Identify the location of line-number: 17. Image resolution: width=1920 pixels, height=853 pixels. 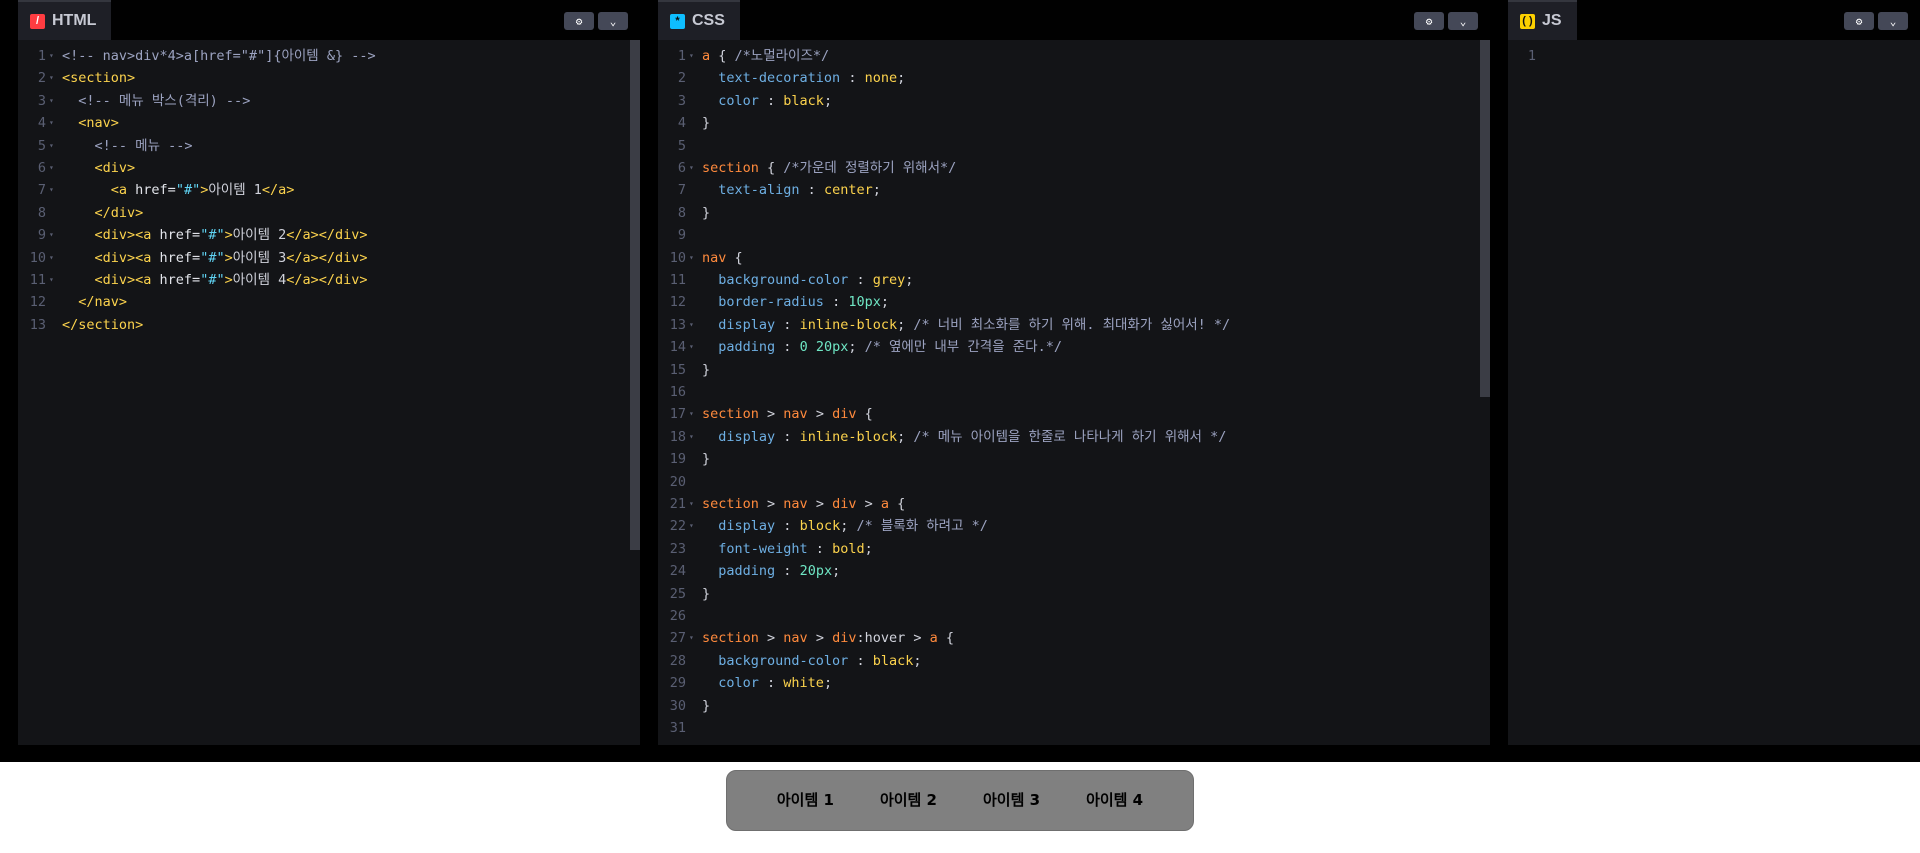
(677, 414).